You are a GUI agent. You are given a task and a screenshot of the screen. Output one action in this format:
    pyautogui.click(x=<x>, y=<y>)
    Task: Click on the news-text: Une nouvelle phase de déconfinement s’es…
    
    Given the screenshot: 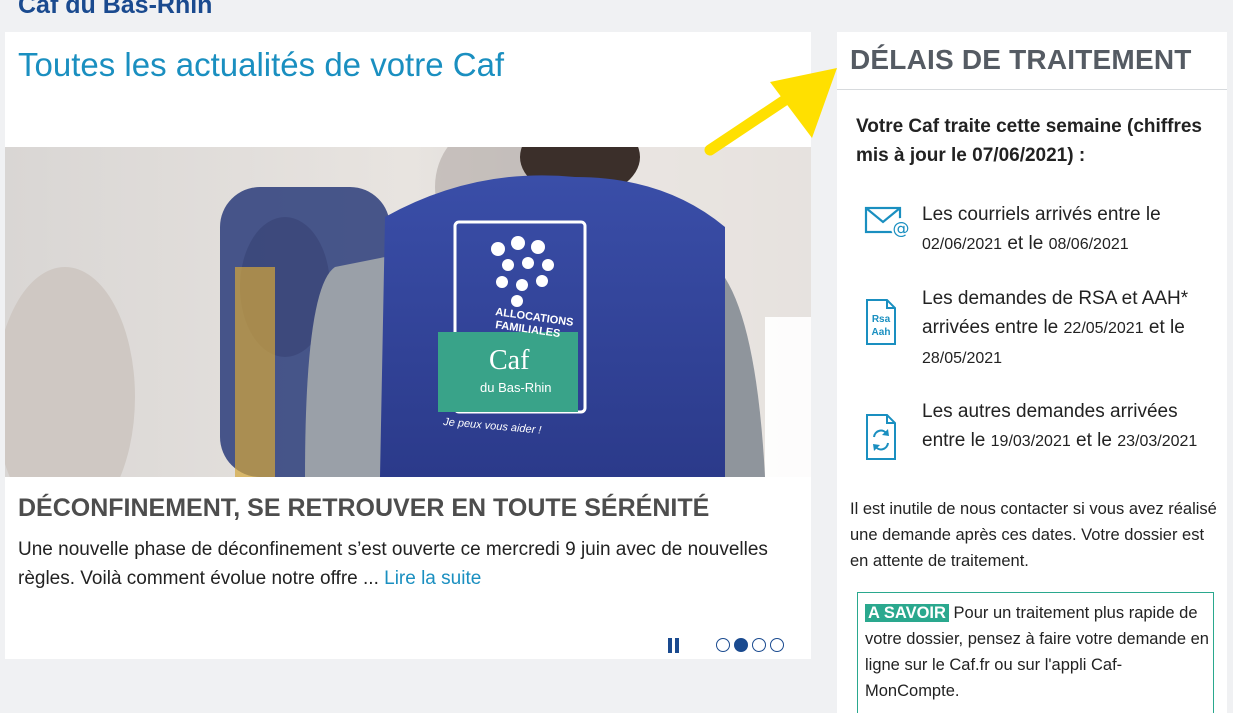 What is the action you would take?
    pyautogui.click(x=393, y=564)
    